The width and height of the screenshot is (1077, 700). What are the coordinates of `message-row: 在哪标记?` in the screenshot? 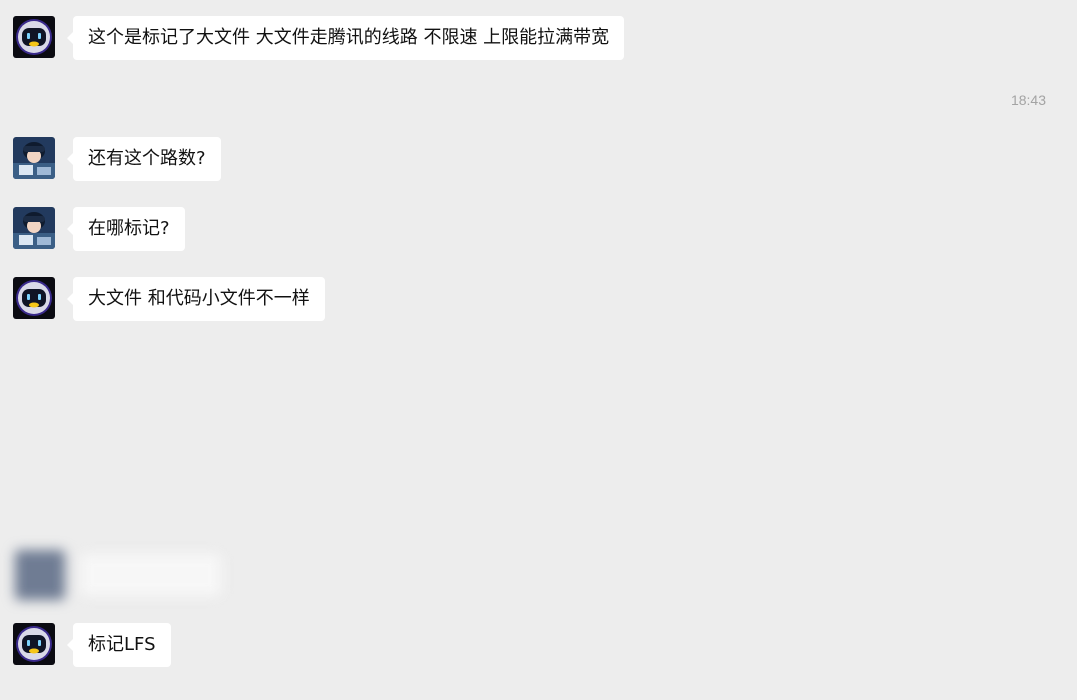 It's located at (99, 229).